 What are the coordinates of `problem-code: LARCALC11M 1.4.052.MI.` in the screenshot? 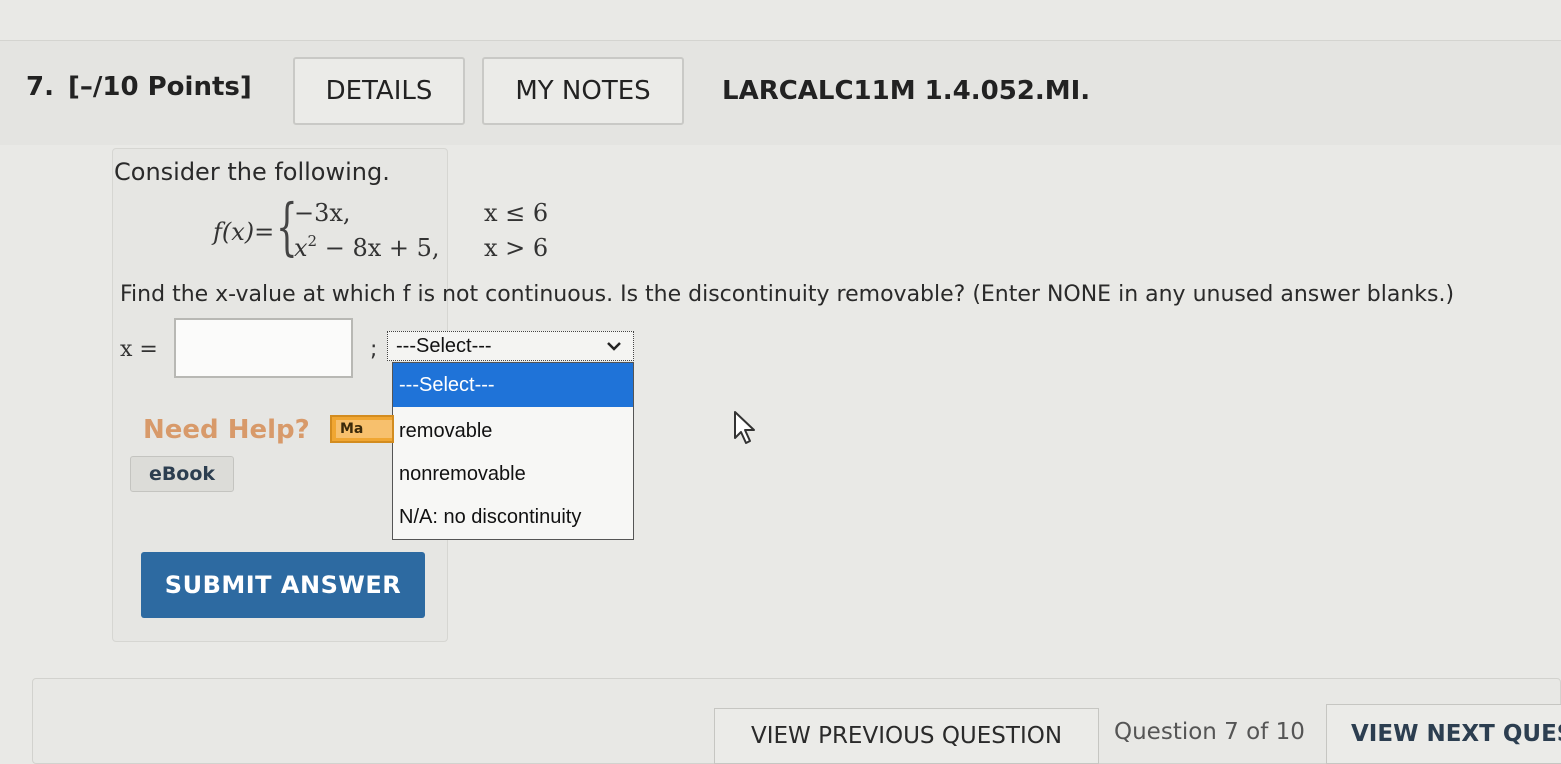 It's located at (906, 91).